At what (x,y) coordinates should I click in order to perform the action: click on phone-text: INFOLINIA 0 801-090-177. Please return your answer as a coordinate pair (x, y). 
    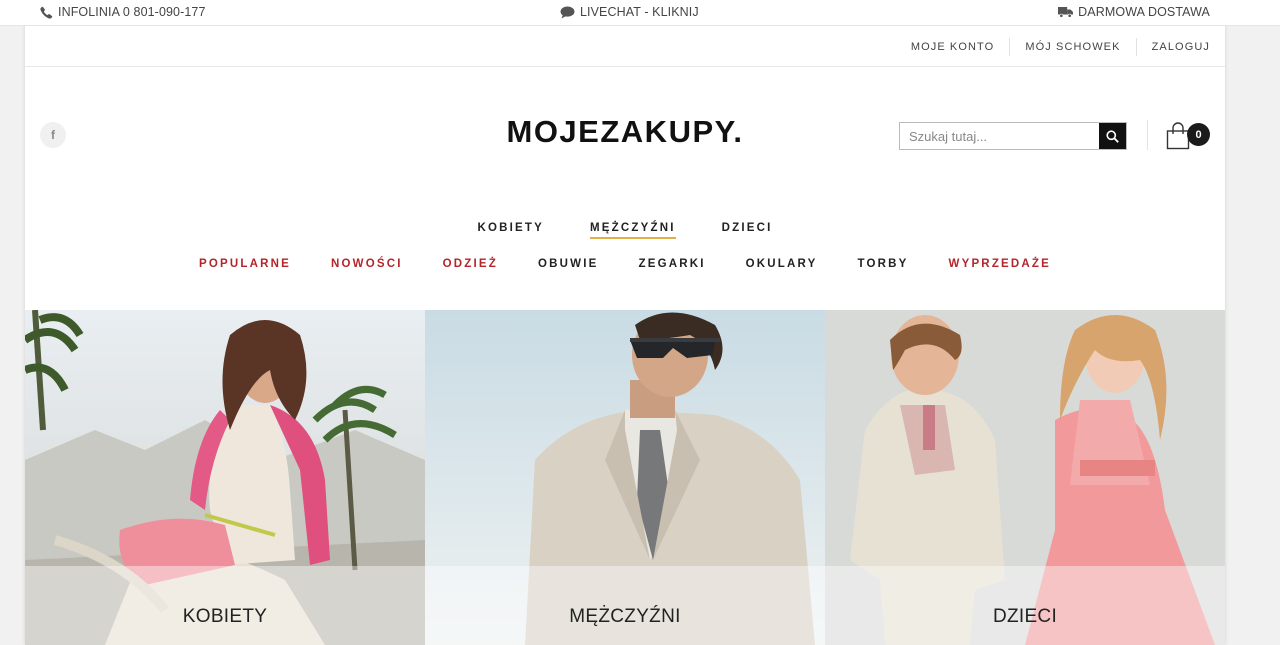
    Looking at the image, I should click on (132, 12).